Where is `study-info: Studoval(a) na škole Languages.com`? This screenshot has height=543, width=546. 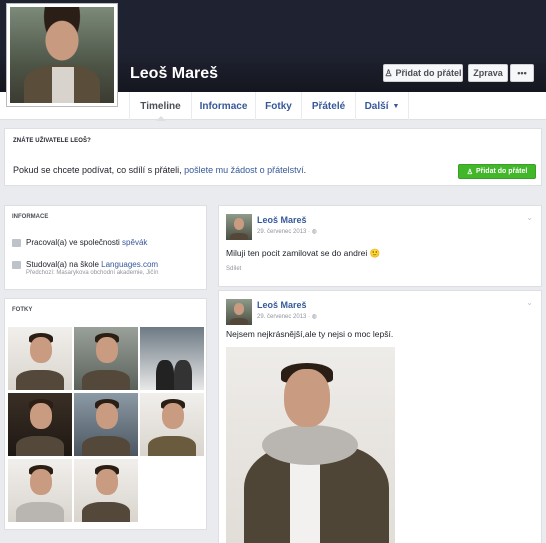
study-info: Studoval(a) na škole Languages.com is located at coordinates (85, 264).